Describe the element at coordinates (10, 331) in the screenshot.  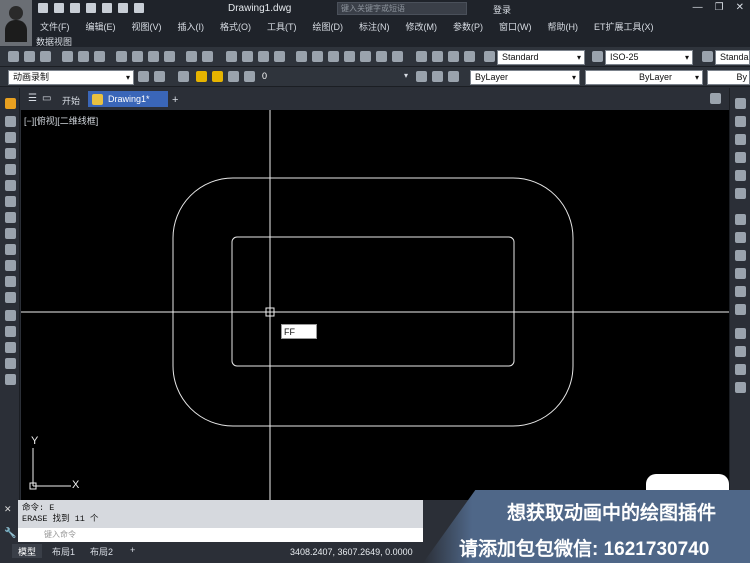
I see `fillet-icon` at that location.